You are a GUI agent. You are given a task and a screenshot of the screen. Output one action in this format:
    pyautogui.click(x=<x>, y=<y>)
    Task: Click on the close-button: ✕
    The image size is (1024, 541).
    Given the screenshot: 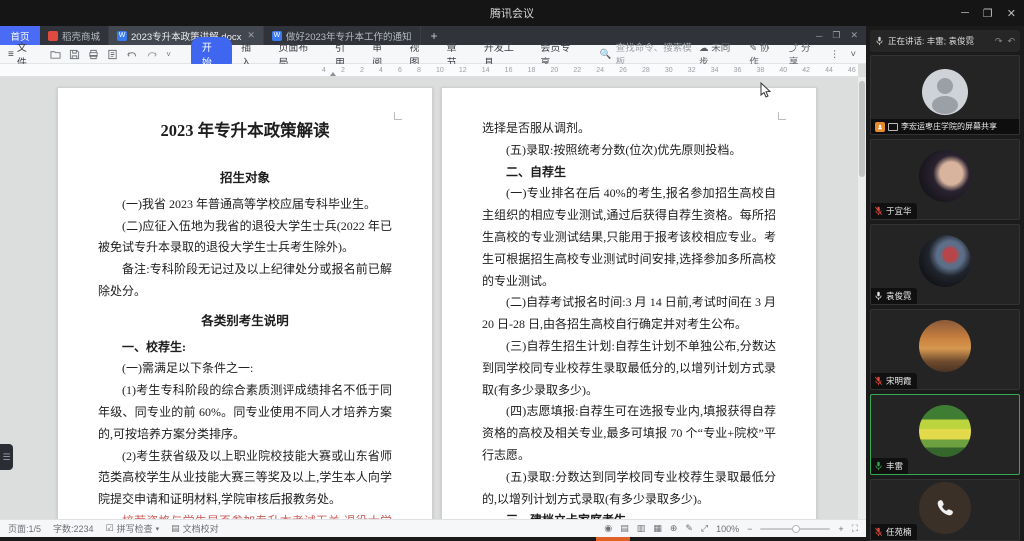 What is the action you would take?
    pyautogui.click(x=1011, y=13)
    